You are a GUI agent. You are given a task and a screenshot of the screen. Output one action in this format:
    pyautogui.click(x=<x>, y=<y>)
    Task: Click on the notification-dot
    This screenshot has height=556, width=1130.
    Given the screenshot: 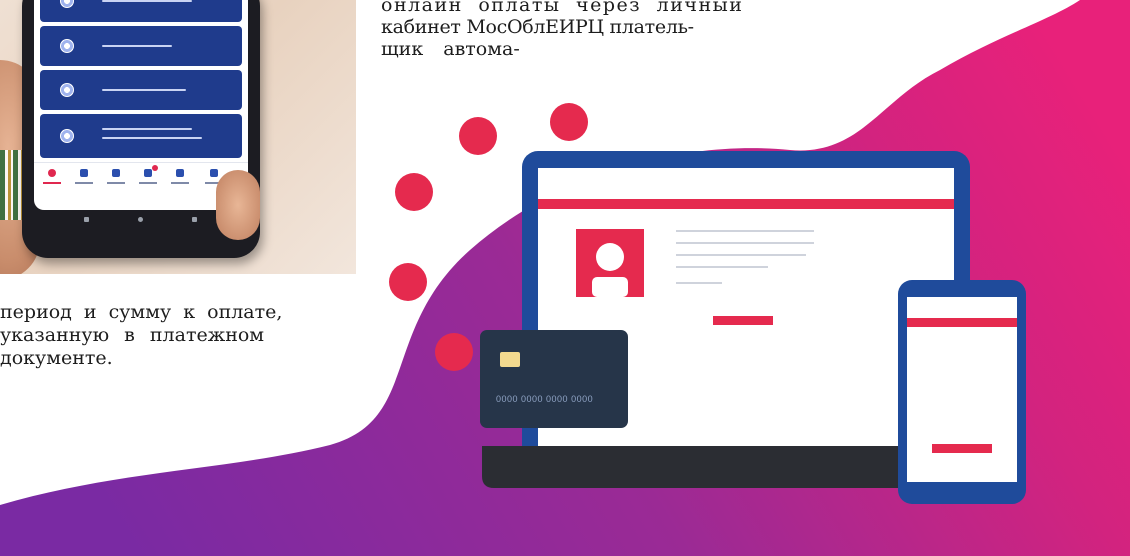 What is the action you would take?
    pyautogui.click(x=155, y=168)
    